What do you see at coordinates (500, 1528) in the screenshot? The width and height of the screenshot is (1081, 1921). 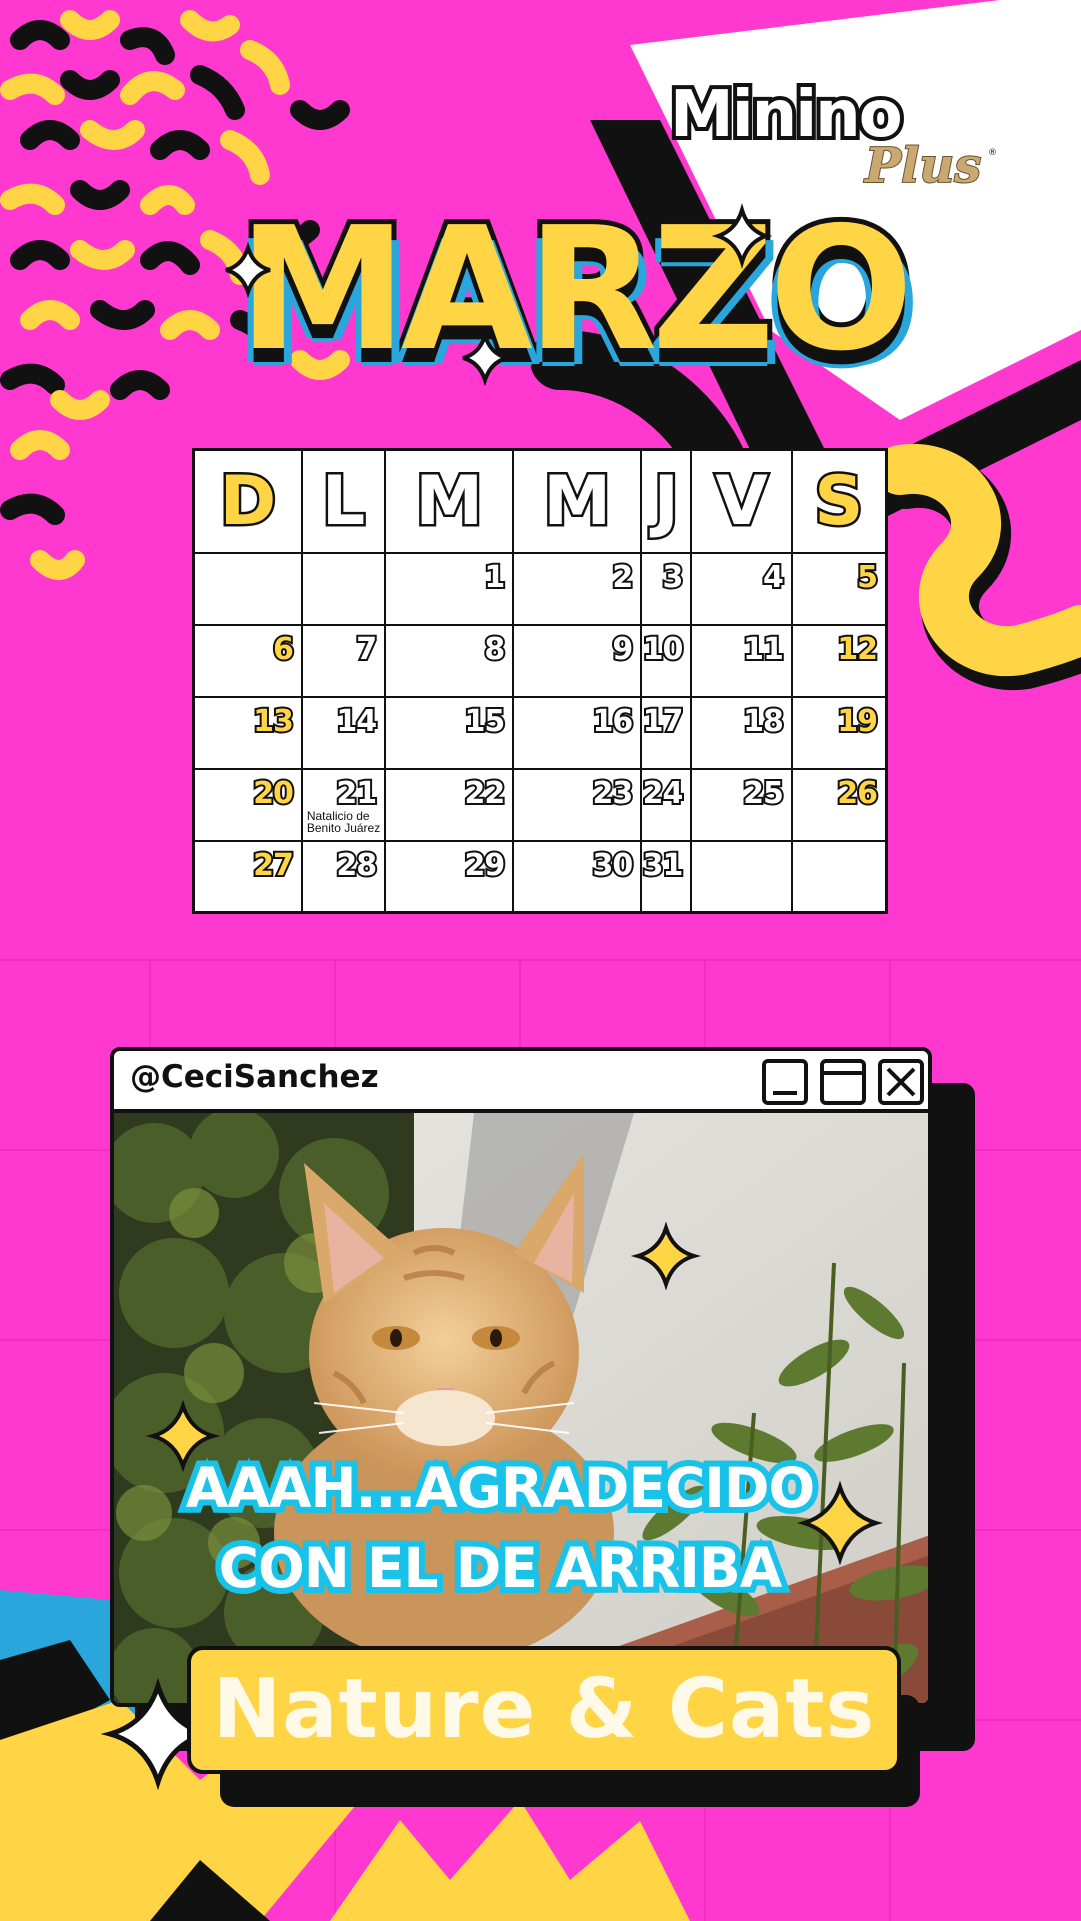 I see `photo-caption: AAAH...AGRADECIDO CON EL DE ARRIBA` at bounding box center [500, 1528].